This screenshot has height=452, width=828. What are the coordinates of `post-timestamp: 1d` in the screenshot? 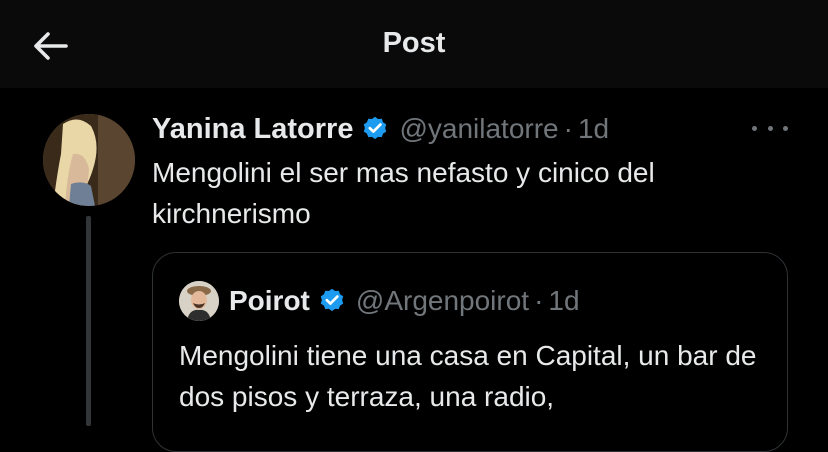 It's located at (593, 129).